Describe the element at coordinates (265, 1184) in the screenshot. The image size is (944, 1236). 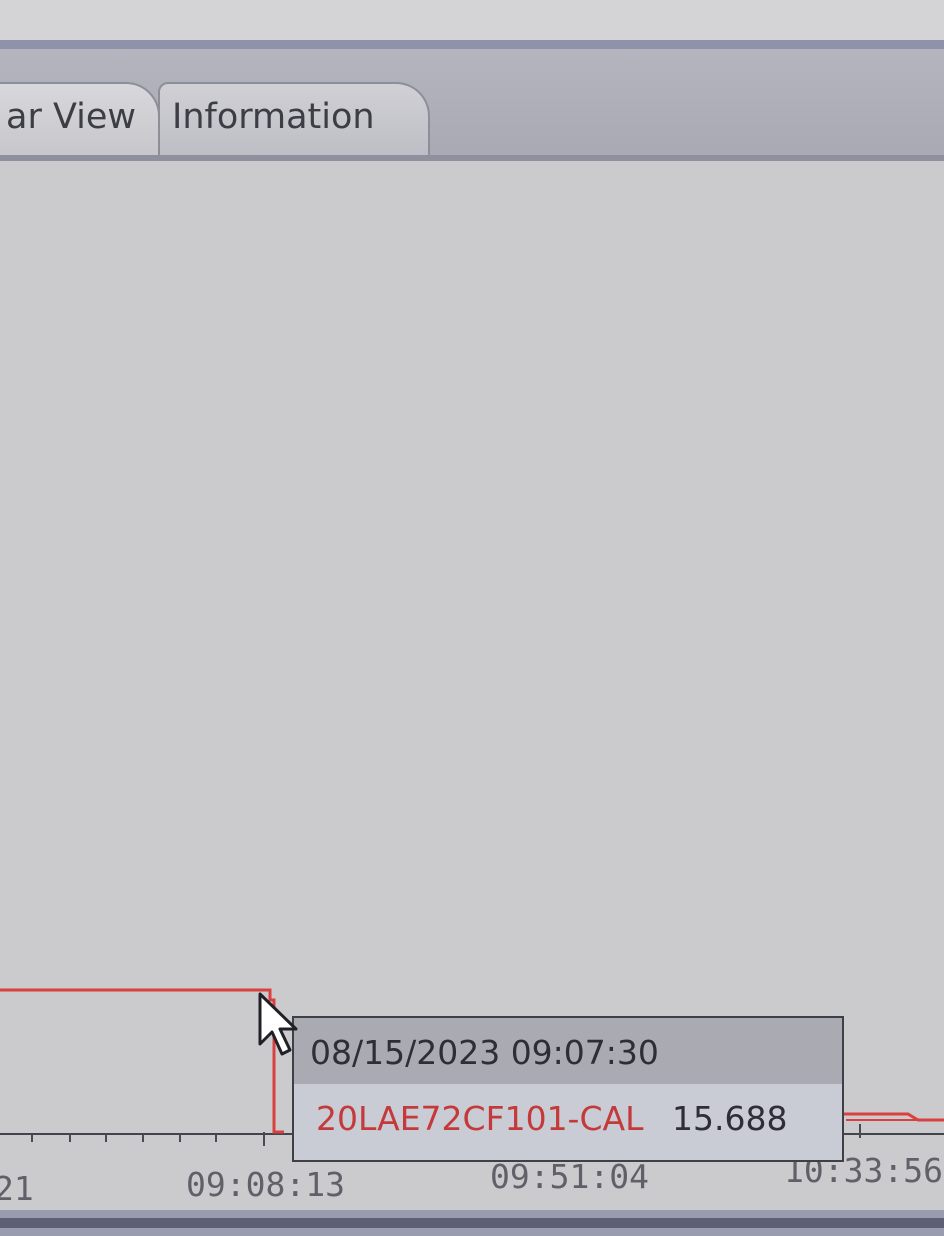
I see `x-tick-label: 09:08:13` at that location.